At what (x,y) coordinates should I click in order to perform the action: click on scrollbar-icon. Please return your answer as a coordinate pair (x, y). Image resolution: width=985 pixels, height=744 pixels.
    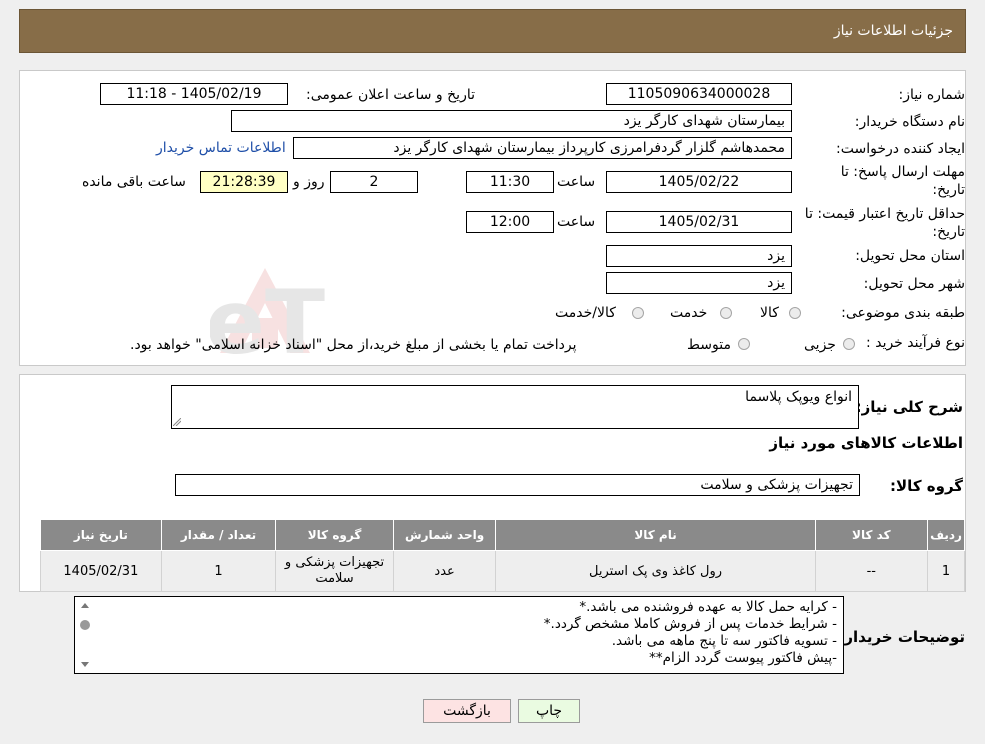
    Looking at the image, I should click on (85, 635).